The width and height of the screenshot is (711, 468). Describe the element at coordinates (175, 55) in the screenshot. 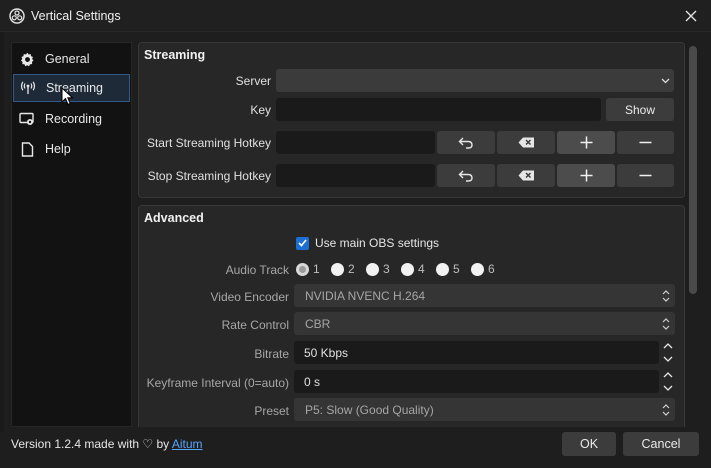

I see `group-title-streaming: Streaming` at that location.